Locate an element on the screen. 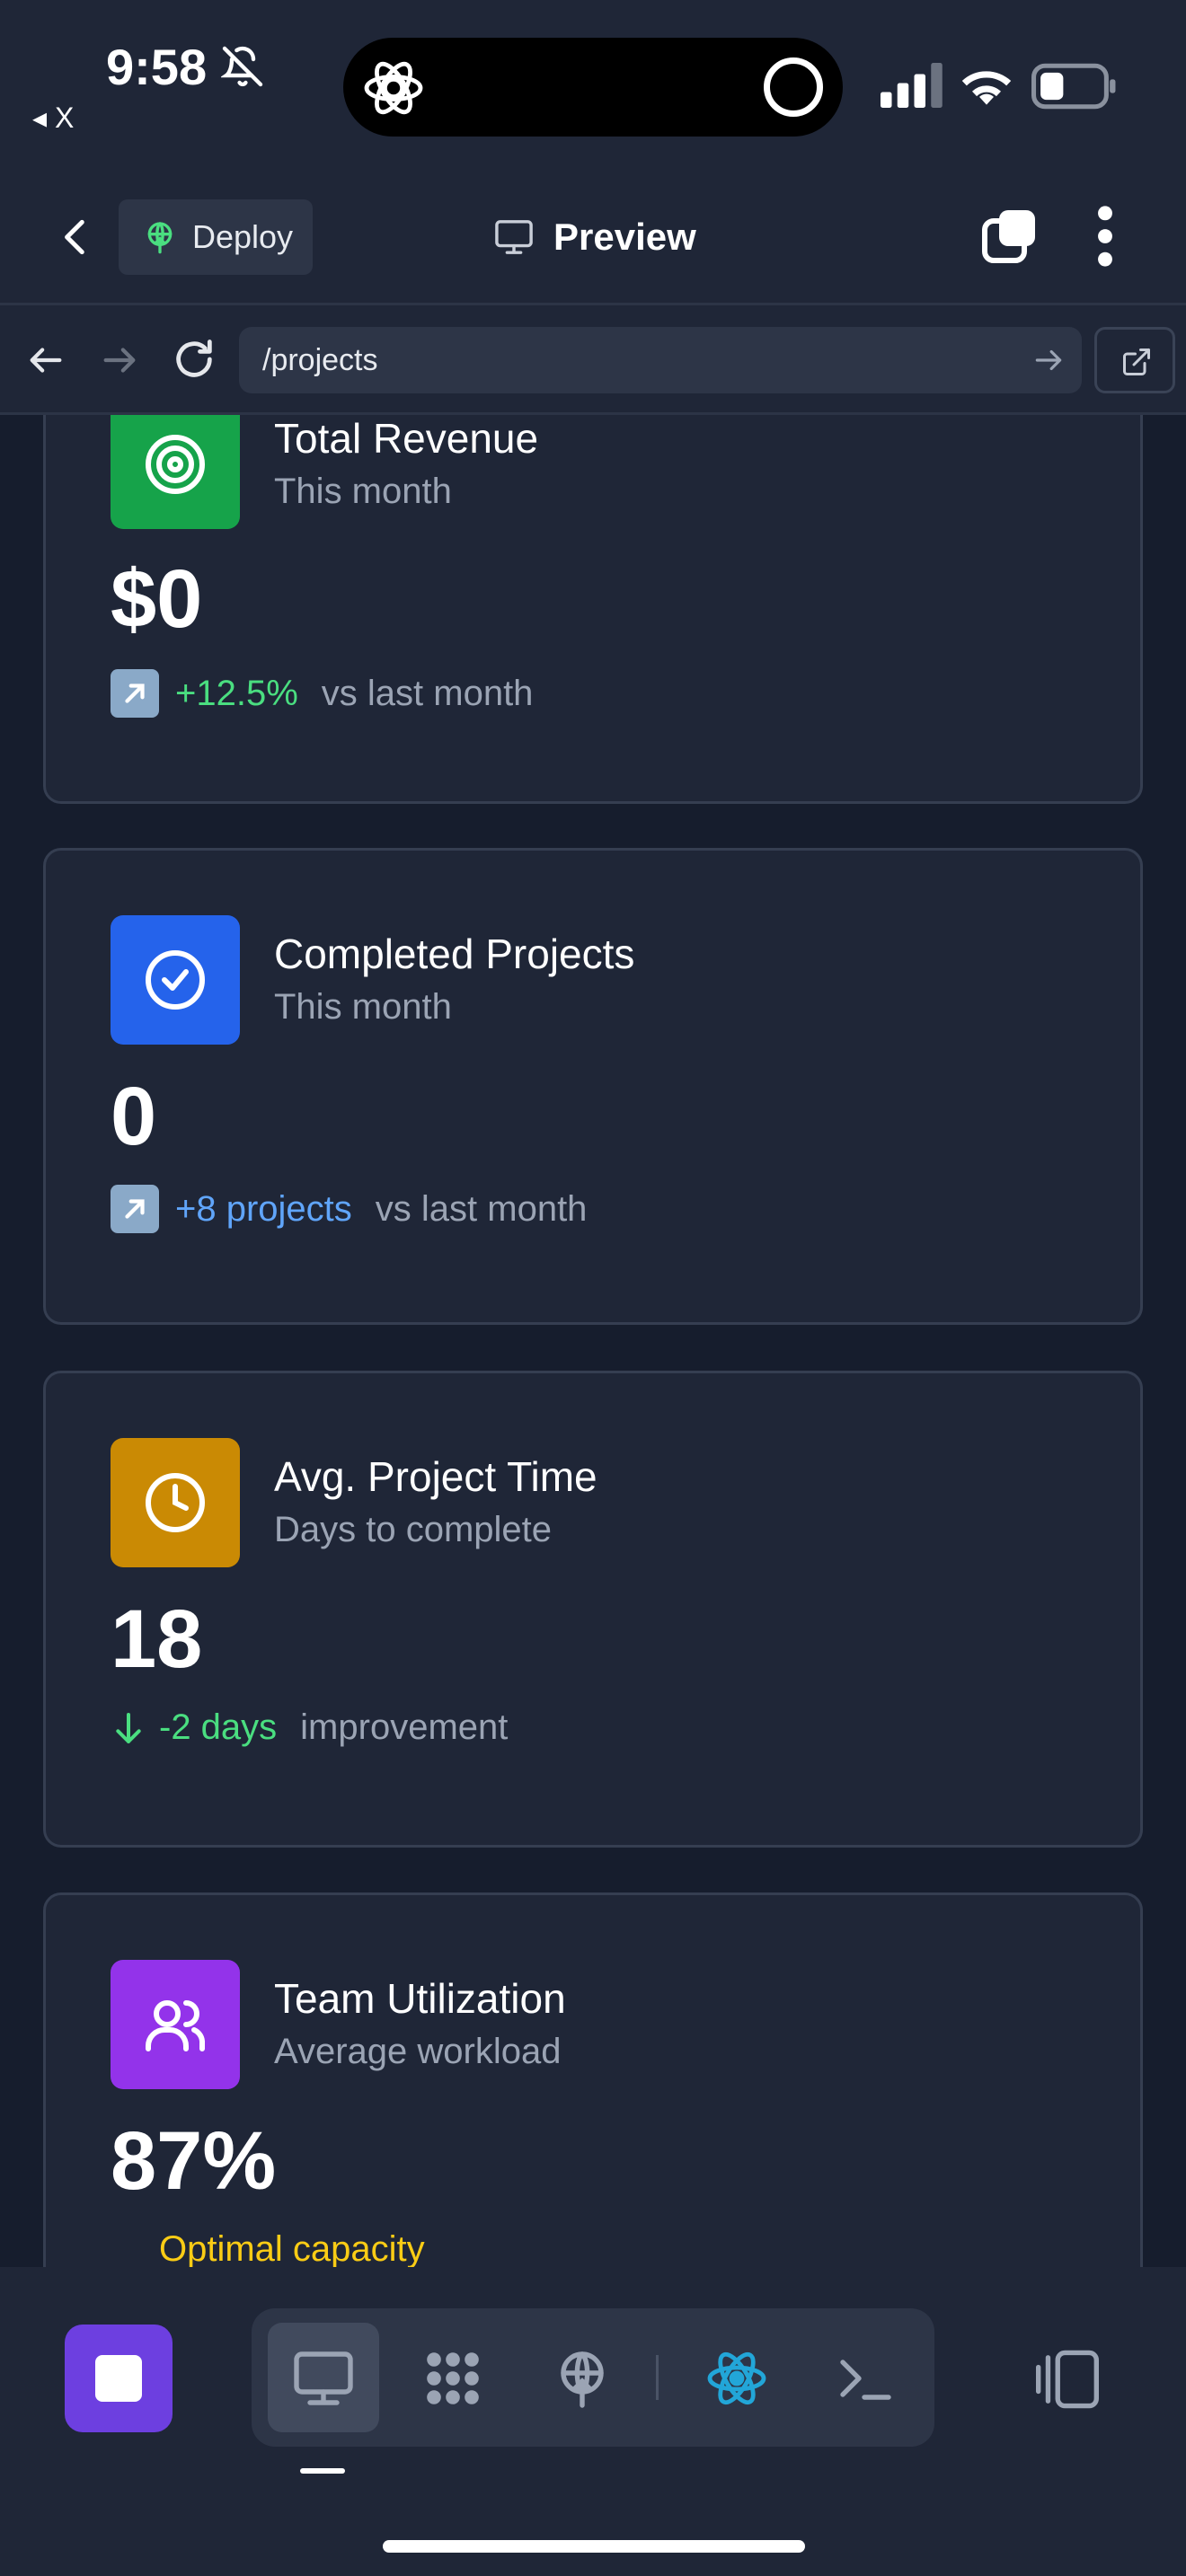 The width and height of the screenshot is (1186, 2576). database-tab is located at coordinates (453, 2377).